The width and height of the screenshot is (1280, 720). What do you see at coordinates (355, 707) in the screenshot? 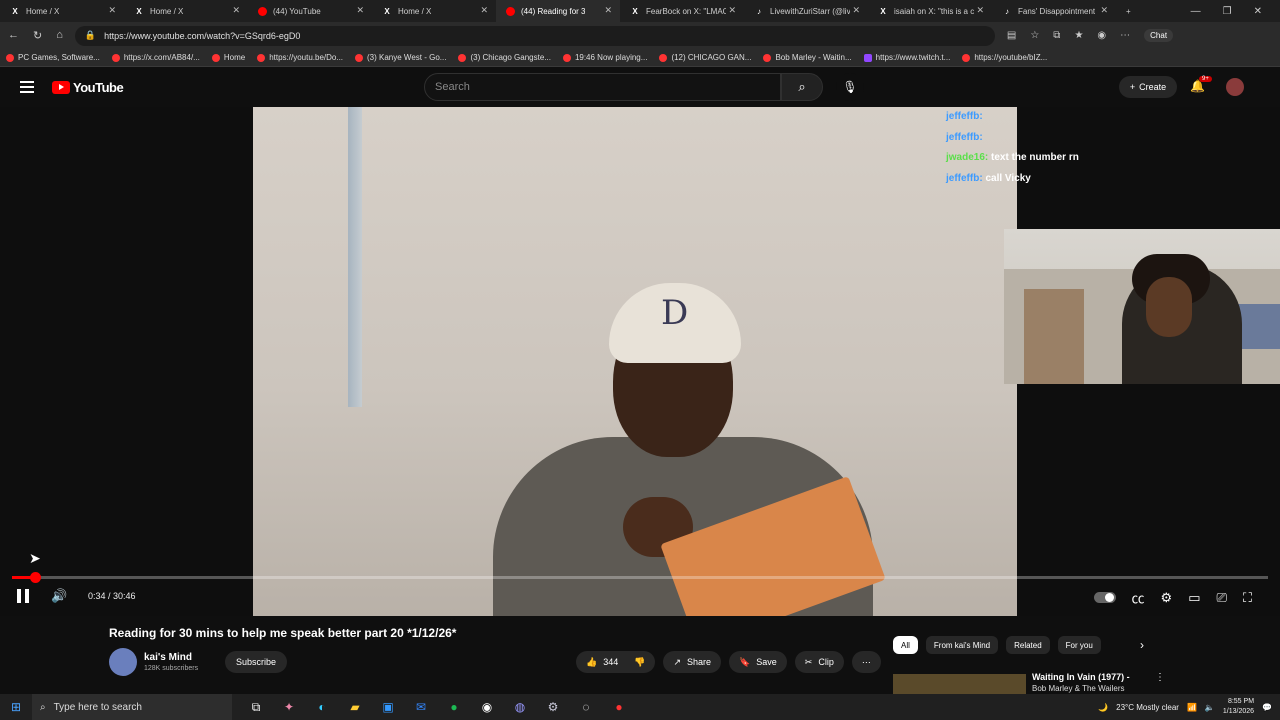
I see `file-explorer-icon: ▰` at bounding box center [355, 707].